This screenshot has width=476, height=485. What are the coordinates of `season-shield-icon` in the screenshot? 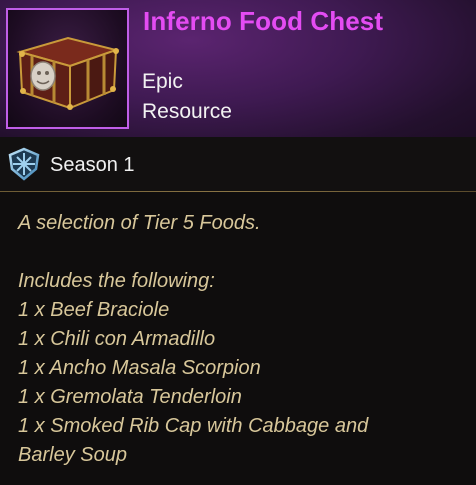 It's located at (24, 164).